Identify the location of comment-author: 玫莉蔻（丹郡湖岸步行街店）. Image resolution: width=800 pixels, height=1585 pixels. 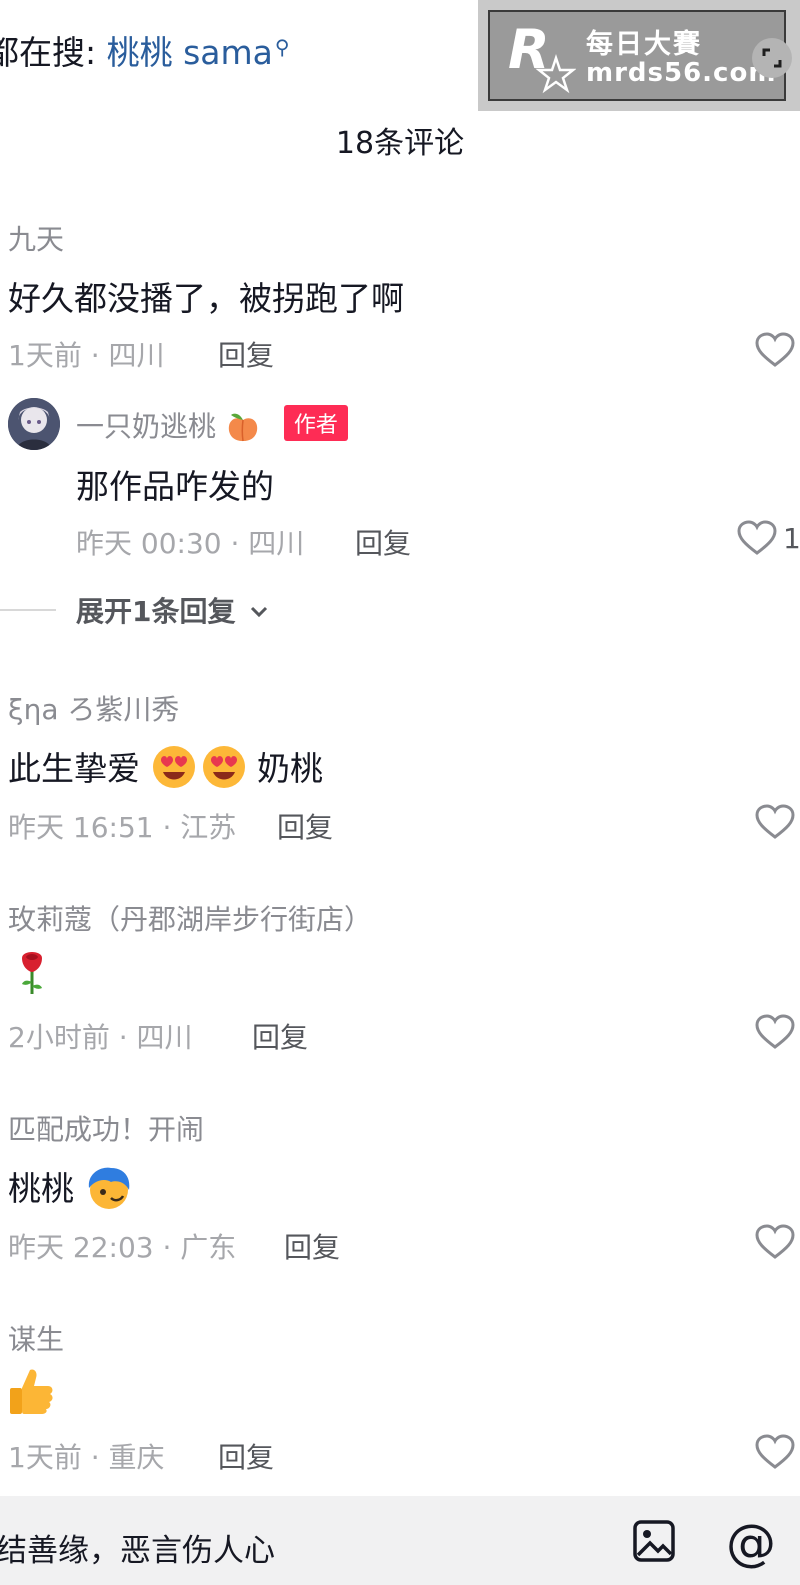
(190, 918).